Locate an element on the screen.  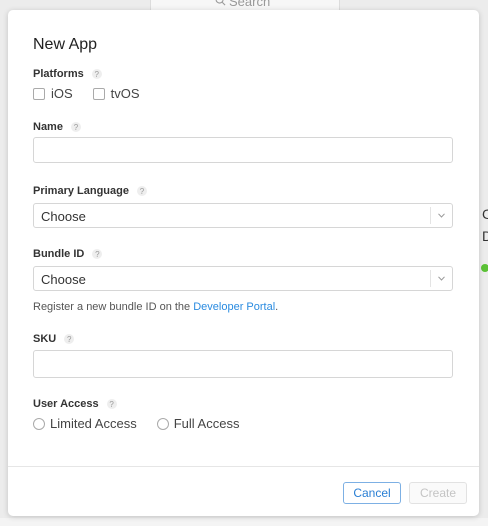
primary-language-label: Primary Language ? is located at coordinates (90, 191).